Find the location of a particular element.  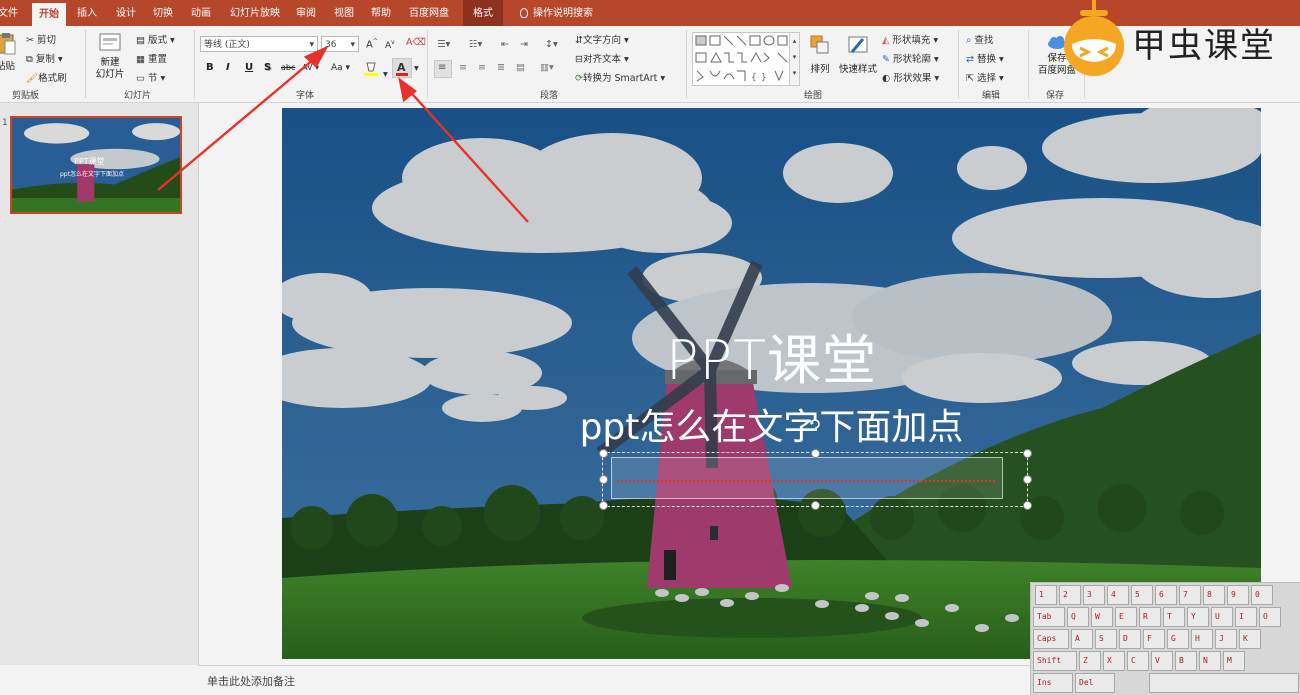

keyboard-key: R is located at coordinates (1150, 617).